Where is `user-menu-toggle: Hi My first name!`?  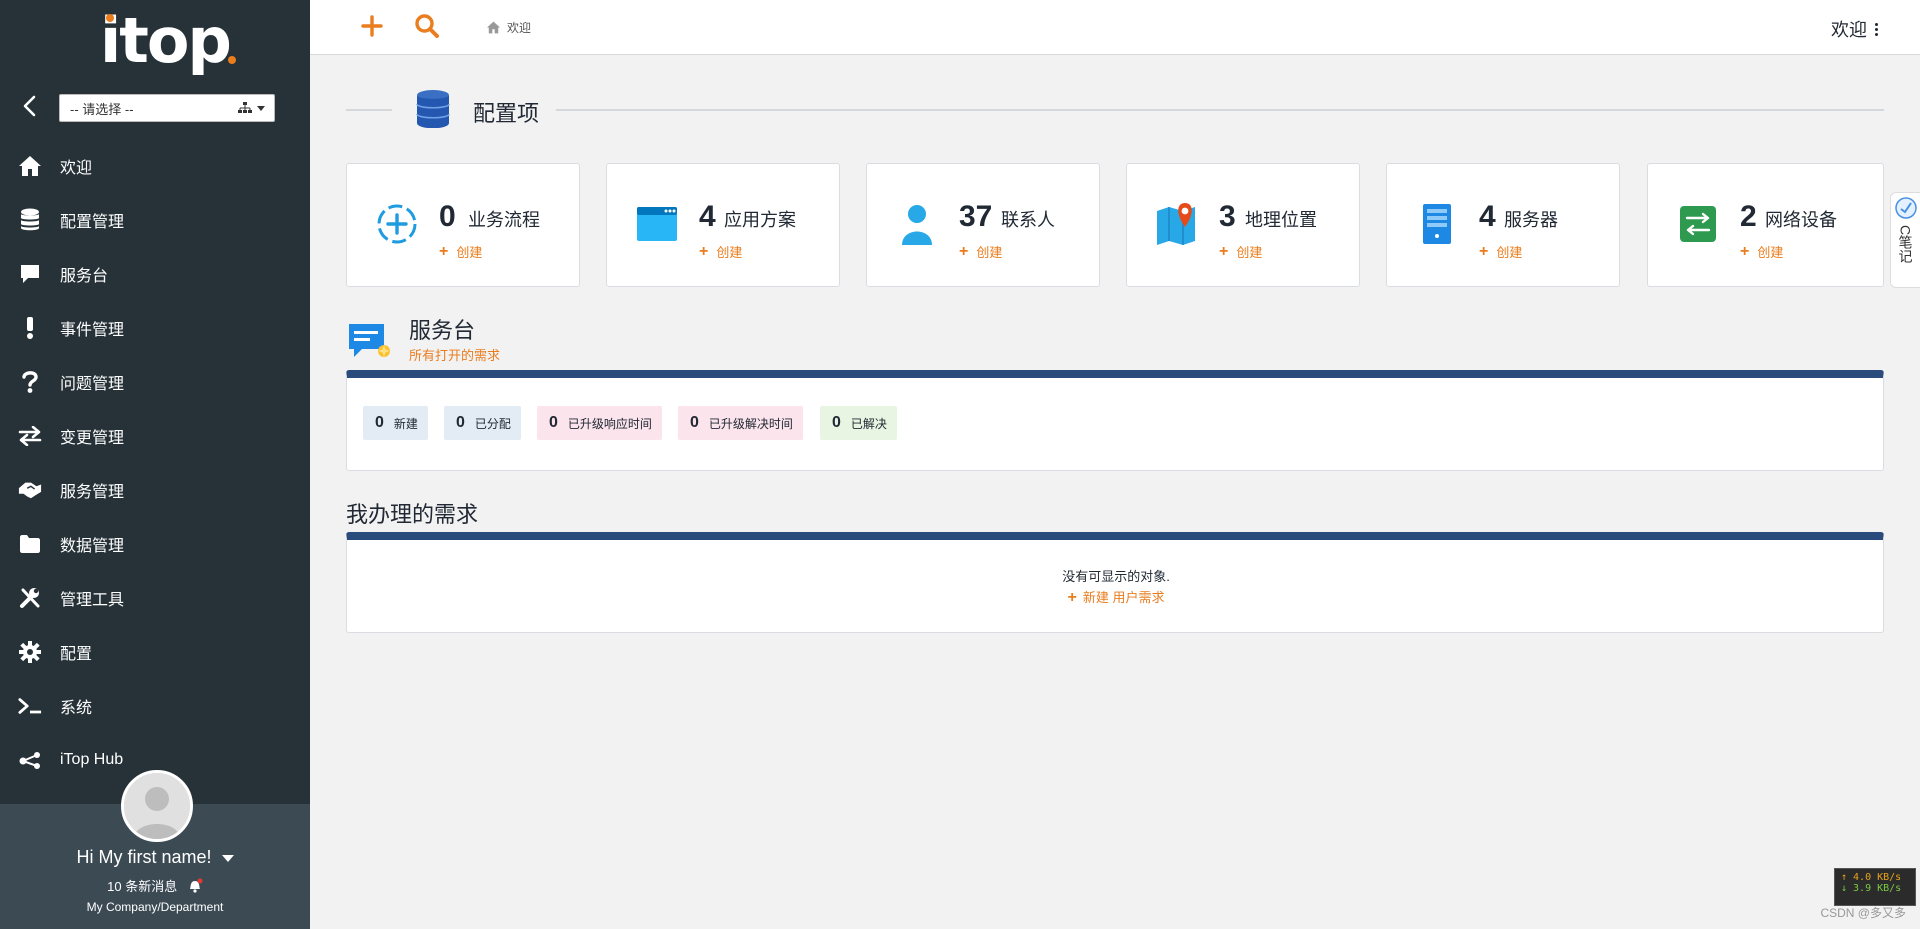 user-menu-toggle: Hi My first name! is located at coordinates (155, 857).